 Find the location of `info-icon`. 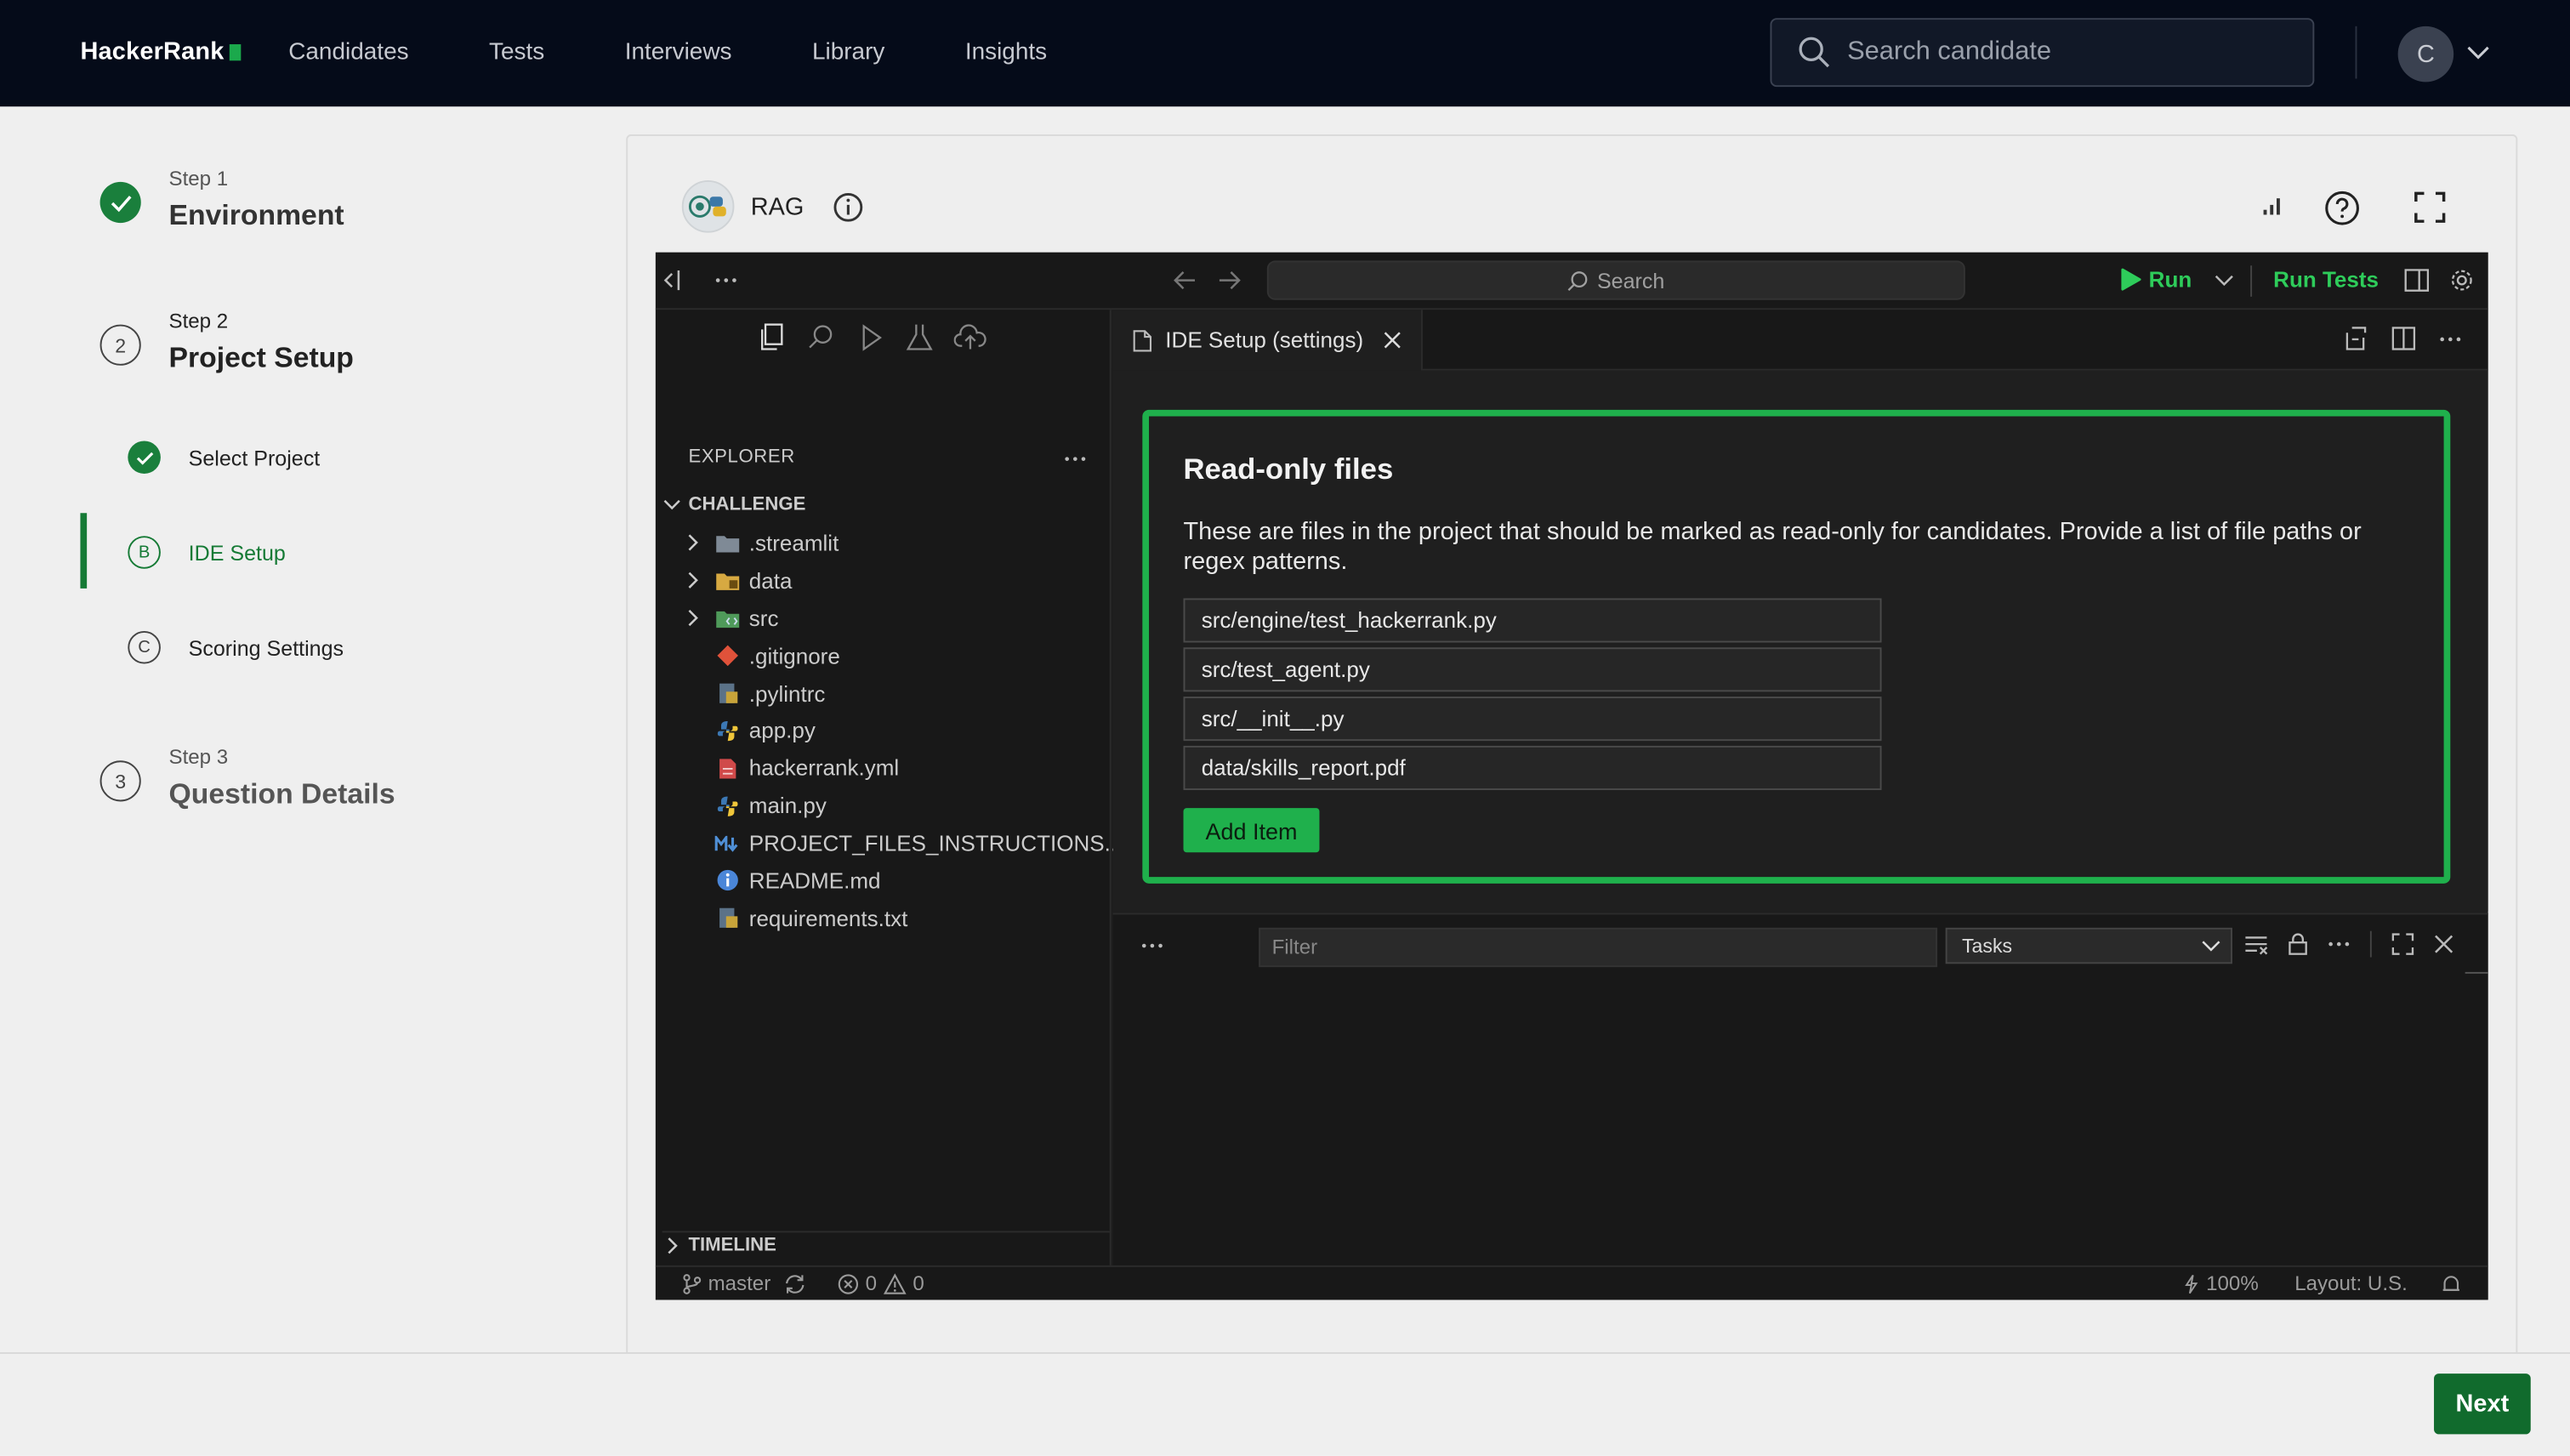

info-icon is located at coordinates (848, 207).